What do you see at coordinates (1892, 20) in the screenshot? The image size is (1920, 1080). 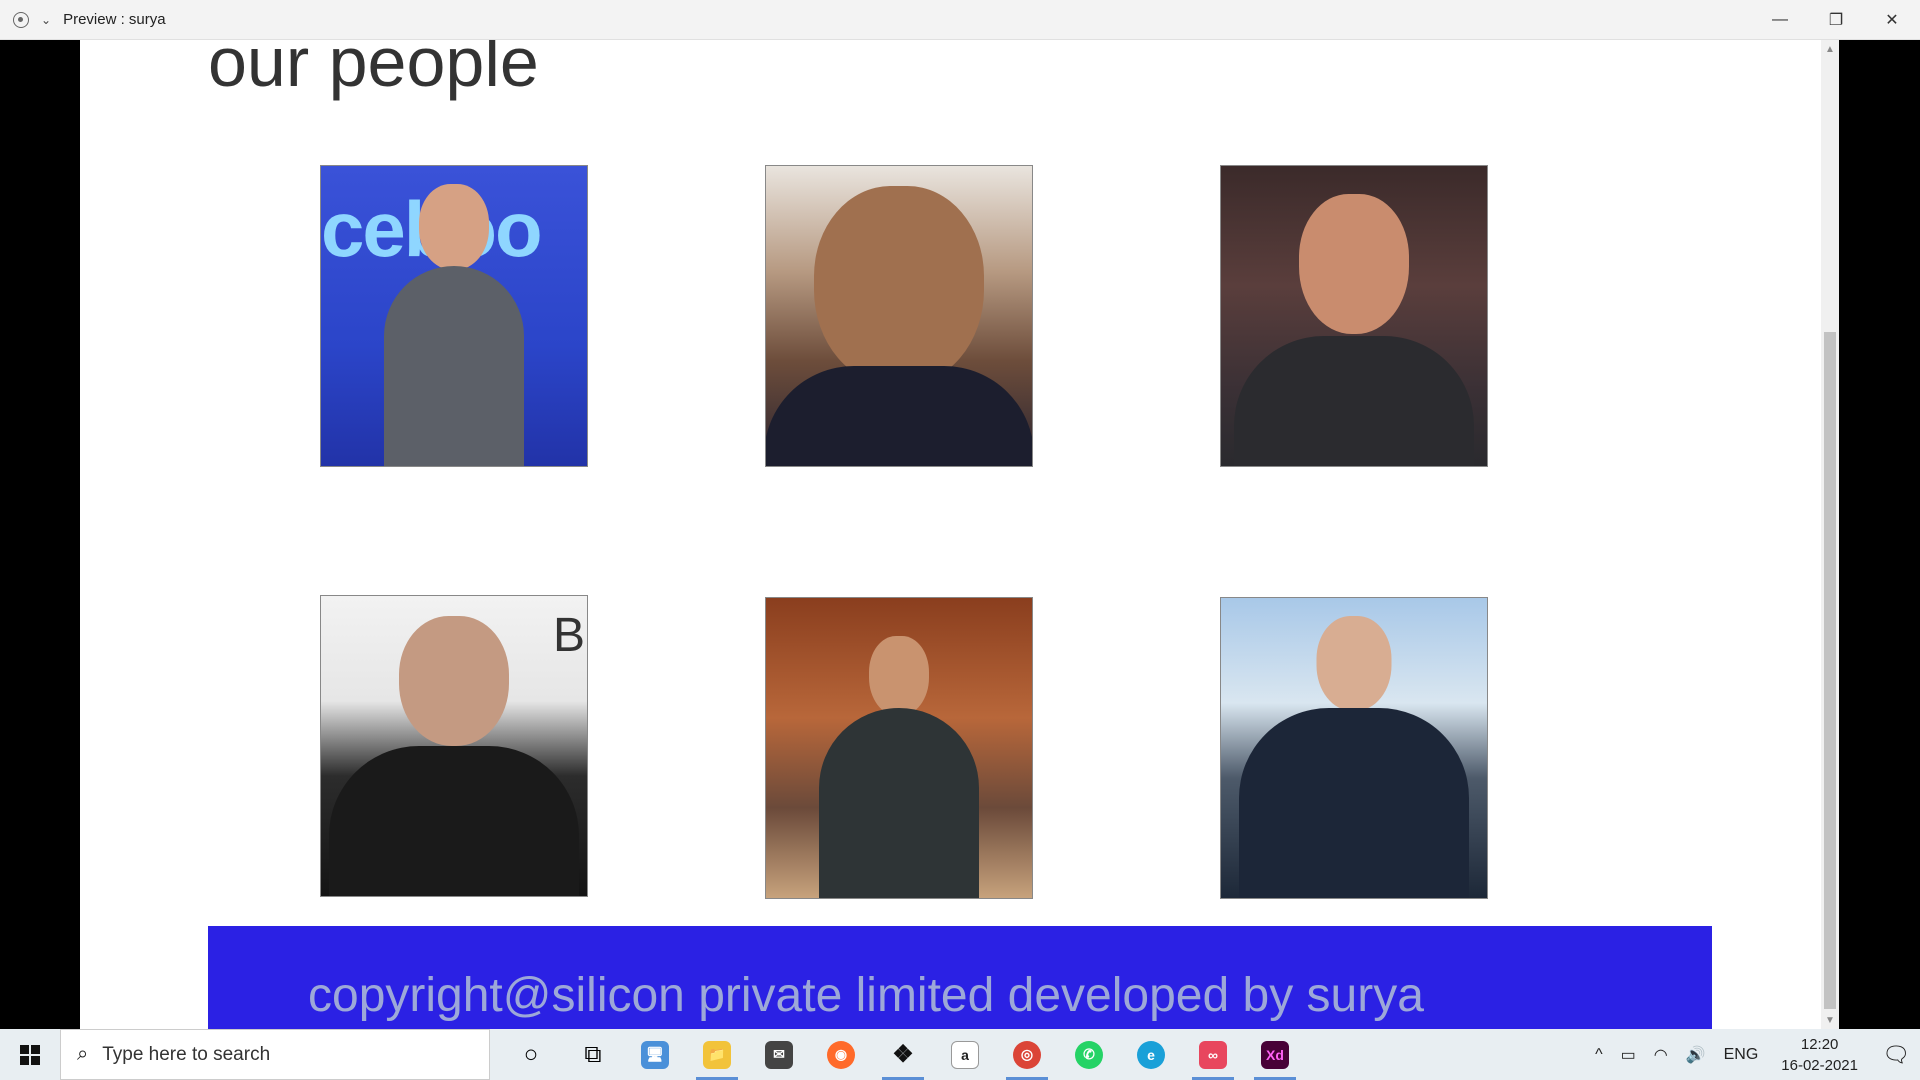 I see `close-button: ✕` at bounding box center [1892, 20].